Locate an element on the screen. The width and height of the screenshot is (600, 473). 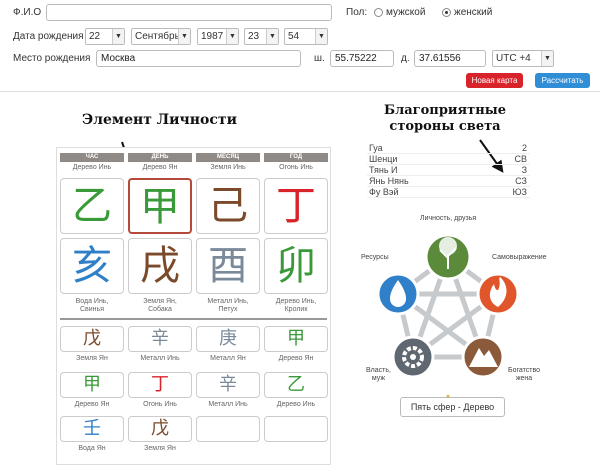
branch-label: Дерево Инь, Кролик is located at coordinates (296, 306).